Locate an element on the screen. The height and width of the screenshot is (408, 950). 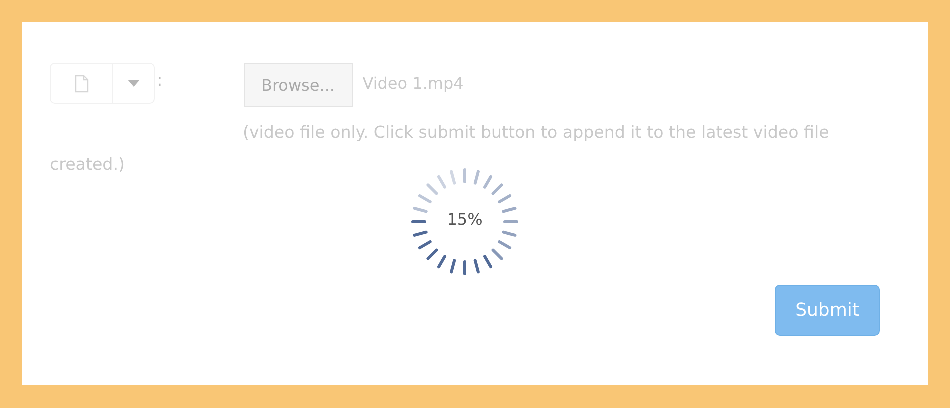
progress-label: 15% is located at coordinates (465, 219).